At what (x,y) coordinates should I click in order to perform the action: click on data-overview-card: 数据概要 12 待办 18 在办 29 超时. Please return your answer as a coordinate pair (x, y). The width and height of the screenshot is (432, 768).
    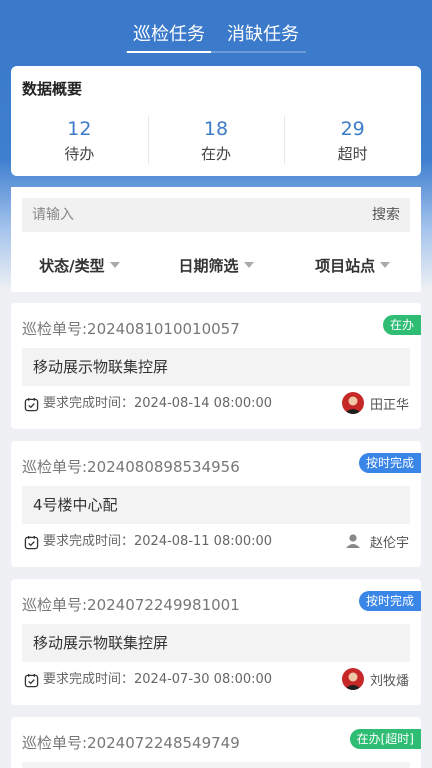
    Looking at the image, I should click on (216, 121).